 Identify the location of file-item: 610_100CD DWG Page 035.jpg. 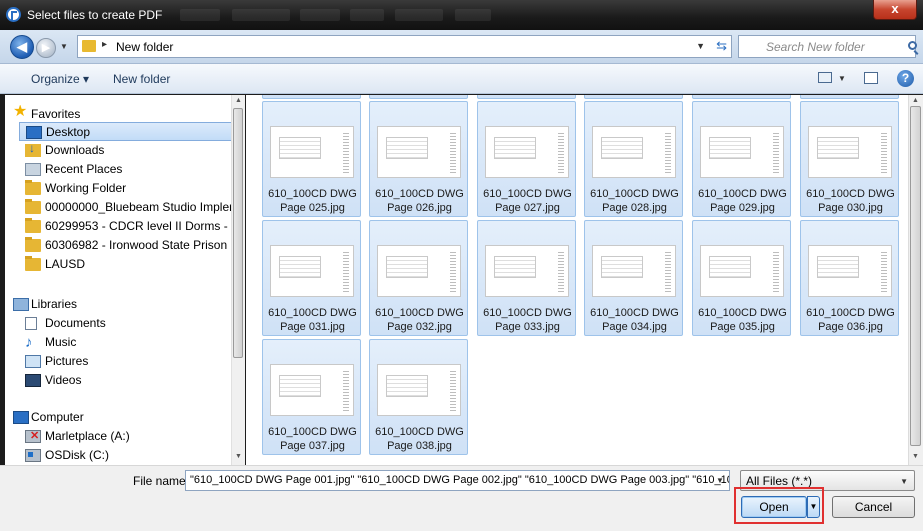
(741, 278).